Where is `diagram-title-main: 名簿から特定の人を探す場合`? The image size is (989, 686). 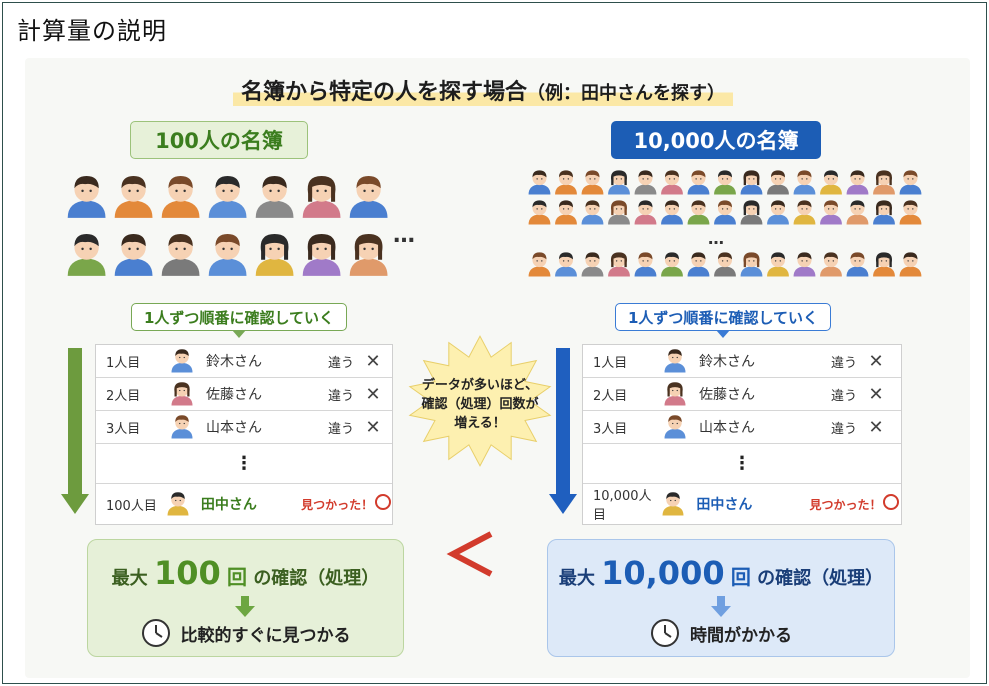 diagram-title-main: 名簿から特定の人を探す場合 is located at coordinates (384, 92).